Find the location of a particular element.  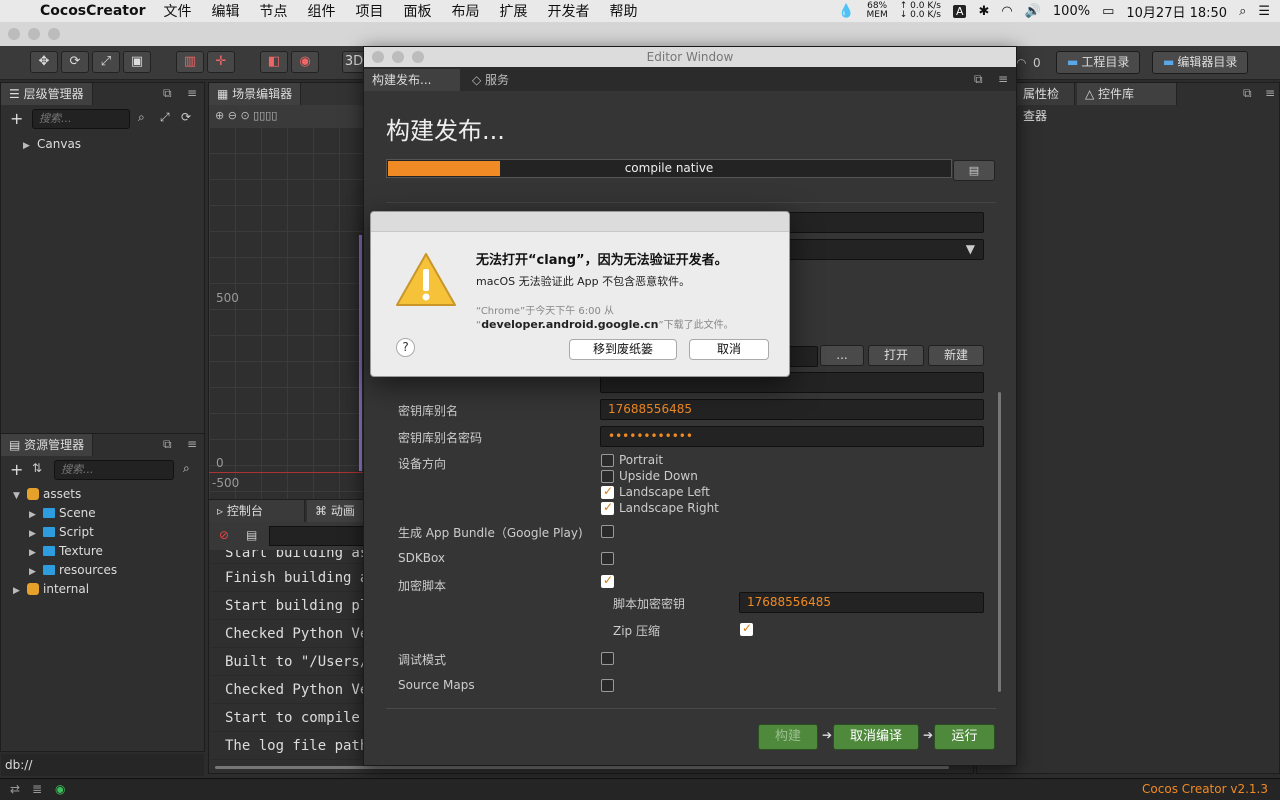

upside-down-checkbox is located at coordinates (607, 476).